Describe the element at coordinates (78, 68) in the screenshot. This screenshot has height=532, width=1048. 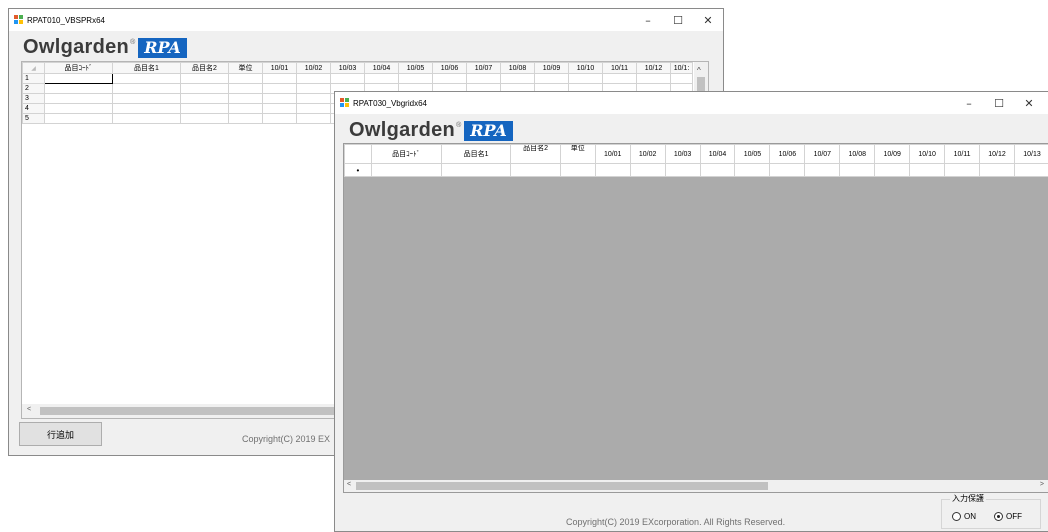
I see `column-header: 品目ｺｰﾄﾞ` at that location.